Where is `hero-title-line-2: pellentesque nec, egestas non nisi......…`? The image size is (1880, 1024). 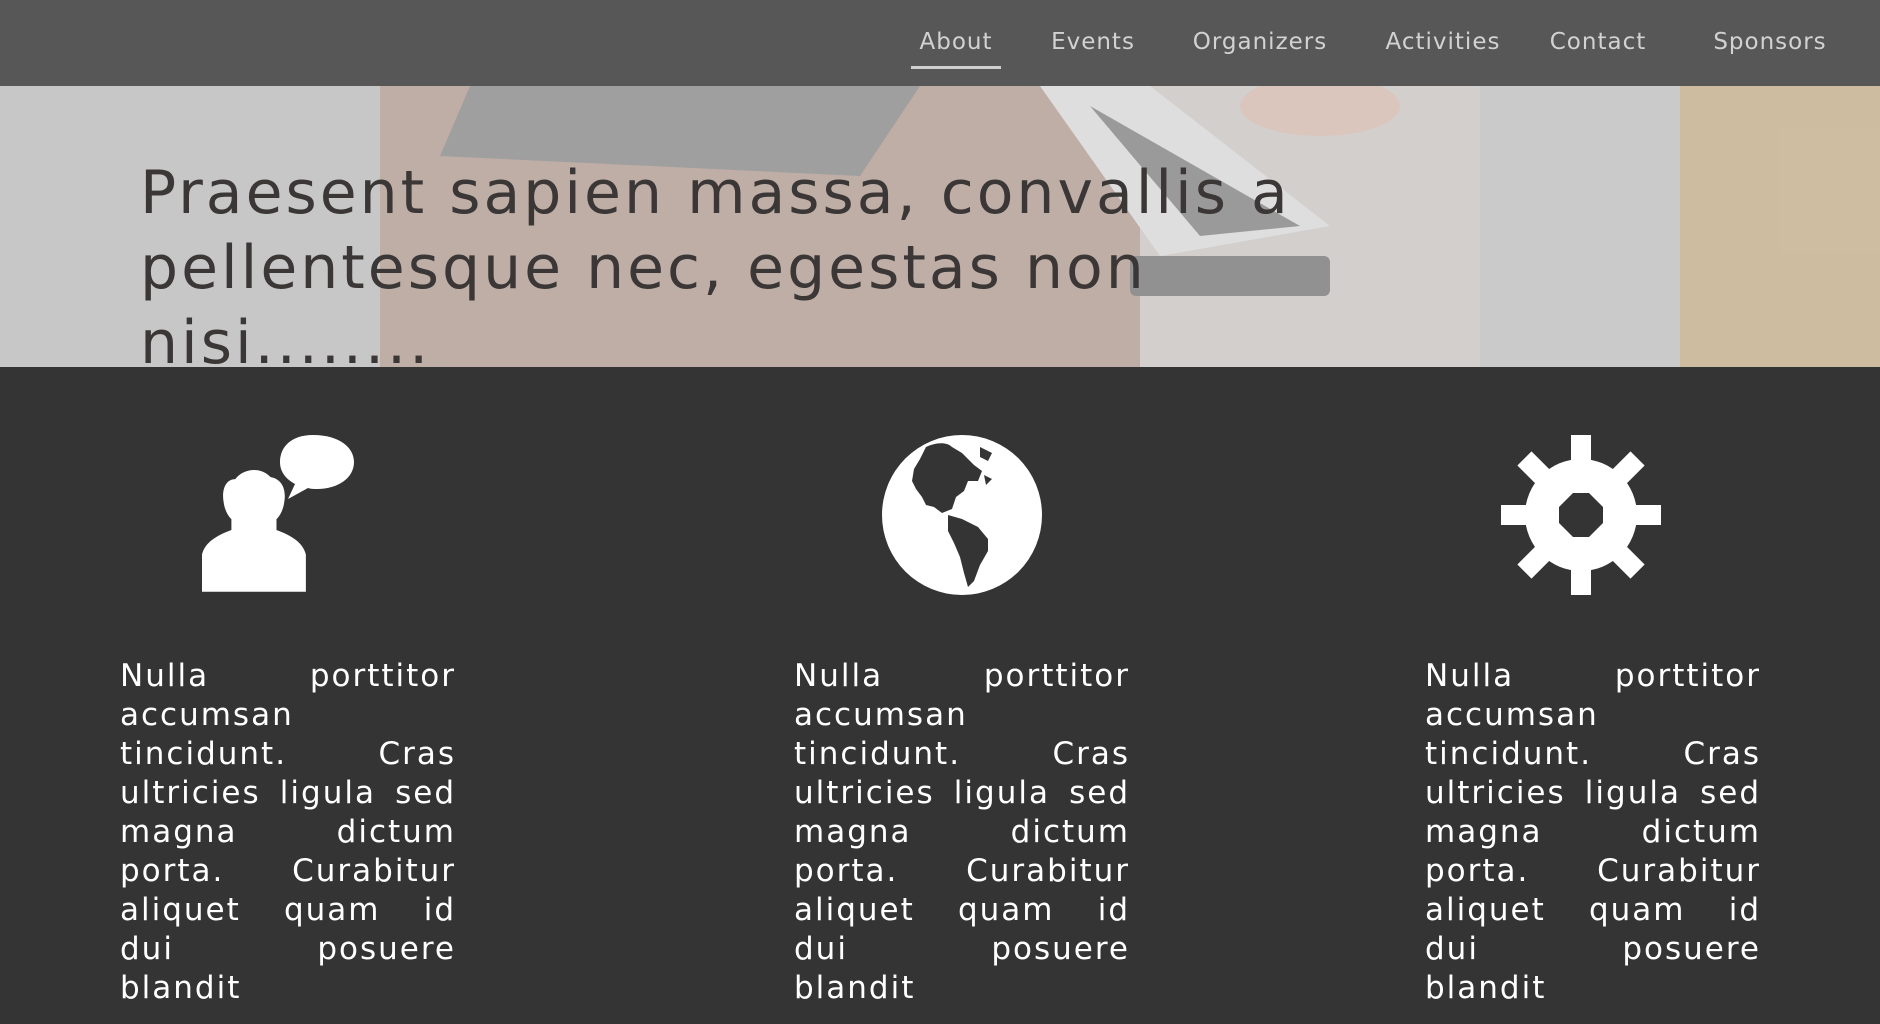
hero-title-line-2: pellentesque nec, egestas non nisi......… is located at coordinates (643, 300).